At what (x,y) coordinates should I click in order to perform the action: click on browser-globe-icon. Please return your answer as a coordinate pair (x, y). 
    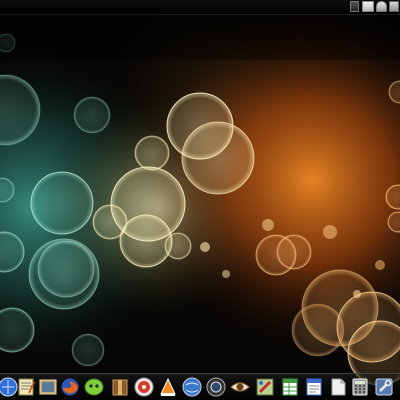
    Looking at the image, I should click on (192, 387).